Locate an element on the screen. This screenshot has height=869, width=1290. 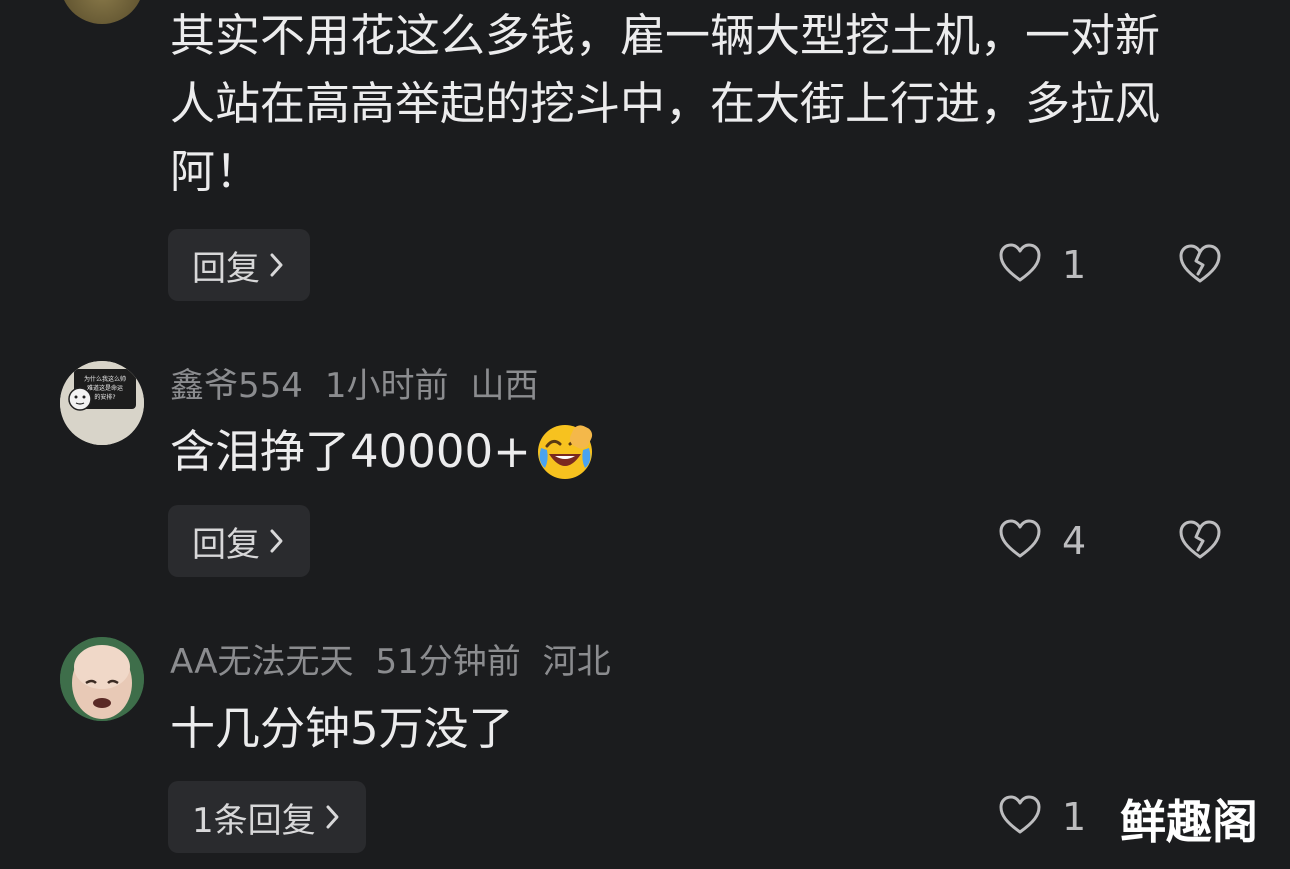
reply-button: 1条回复 is located at coordinates (267, 817).